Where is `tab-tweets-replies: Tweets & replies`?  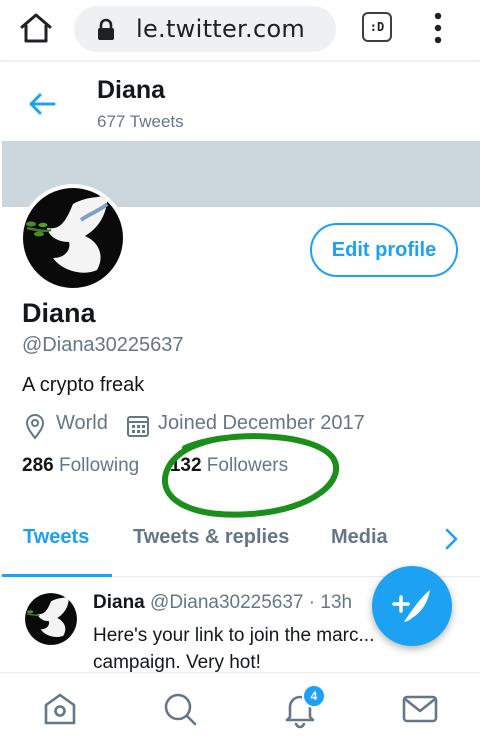 tab-tweets-replies: Tweets & replies is located at coordinates (211, 537).